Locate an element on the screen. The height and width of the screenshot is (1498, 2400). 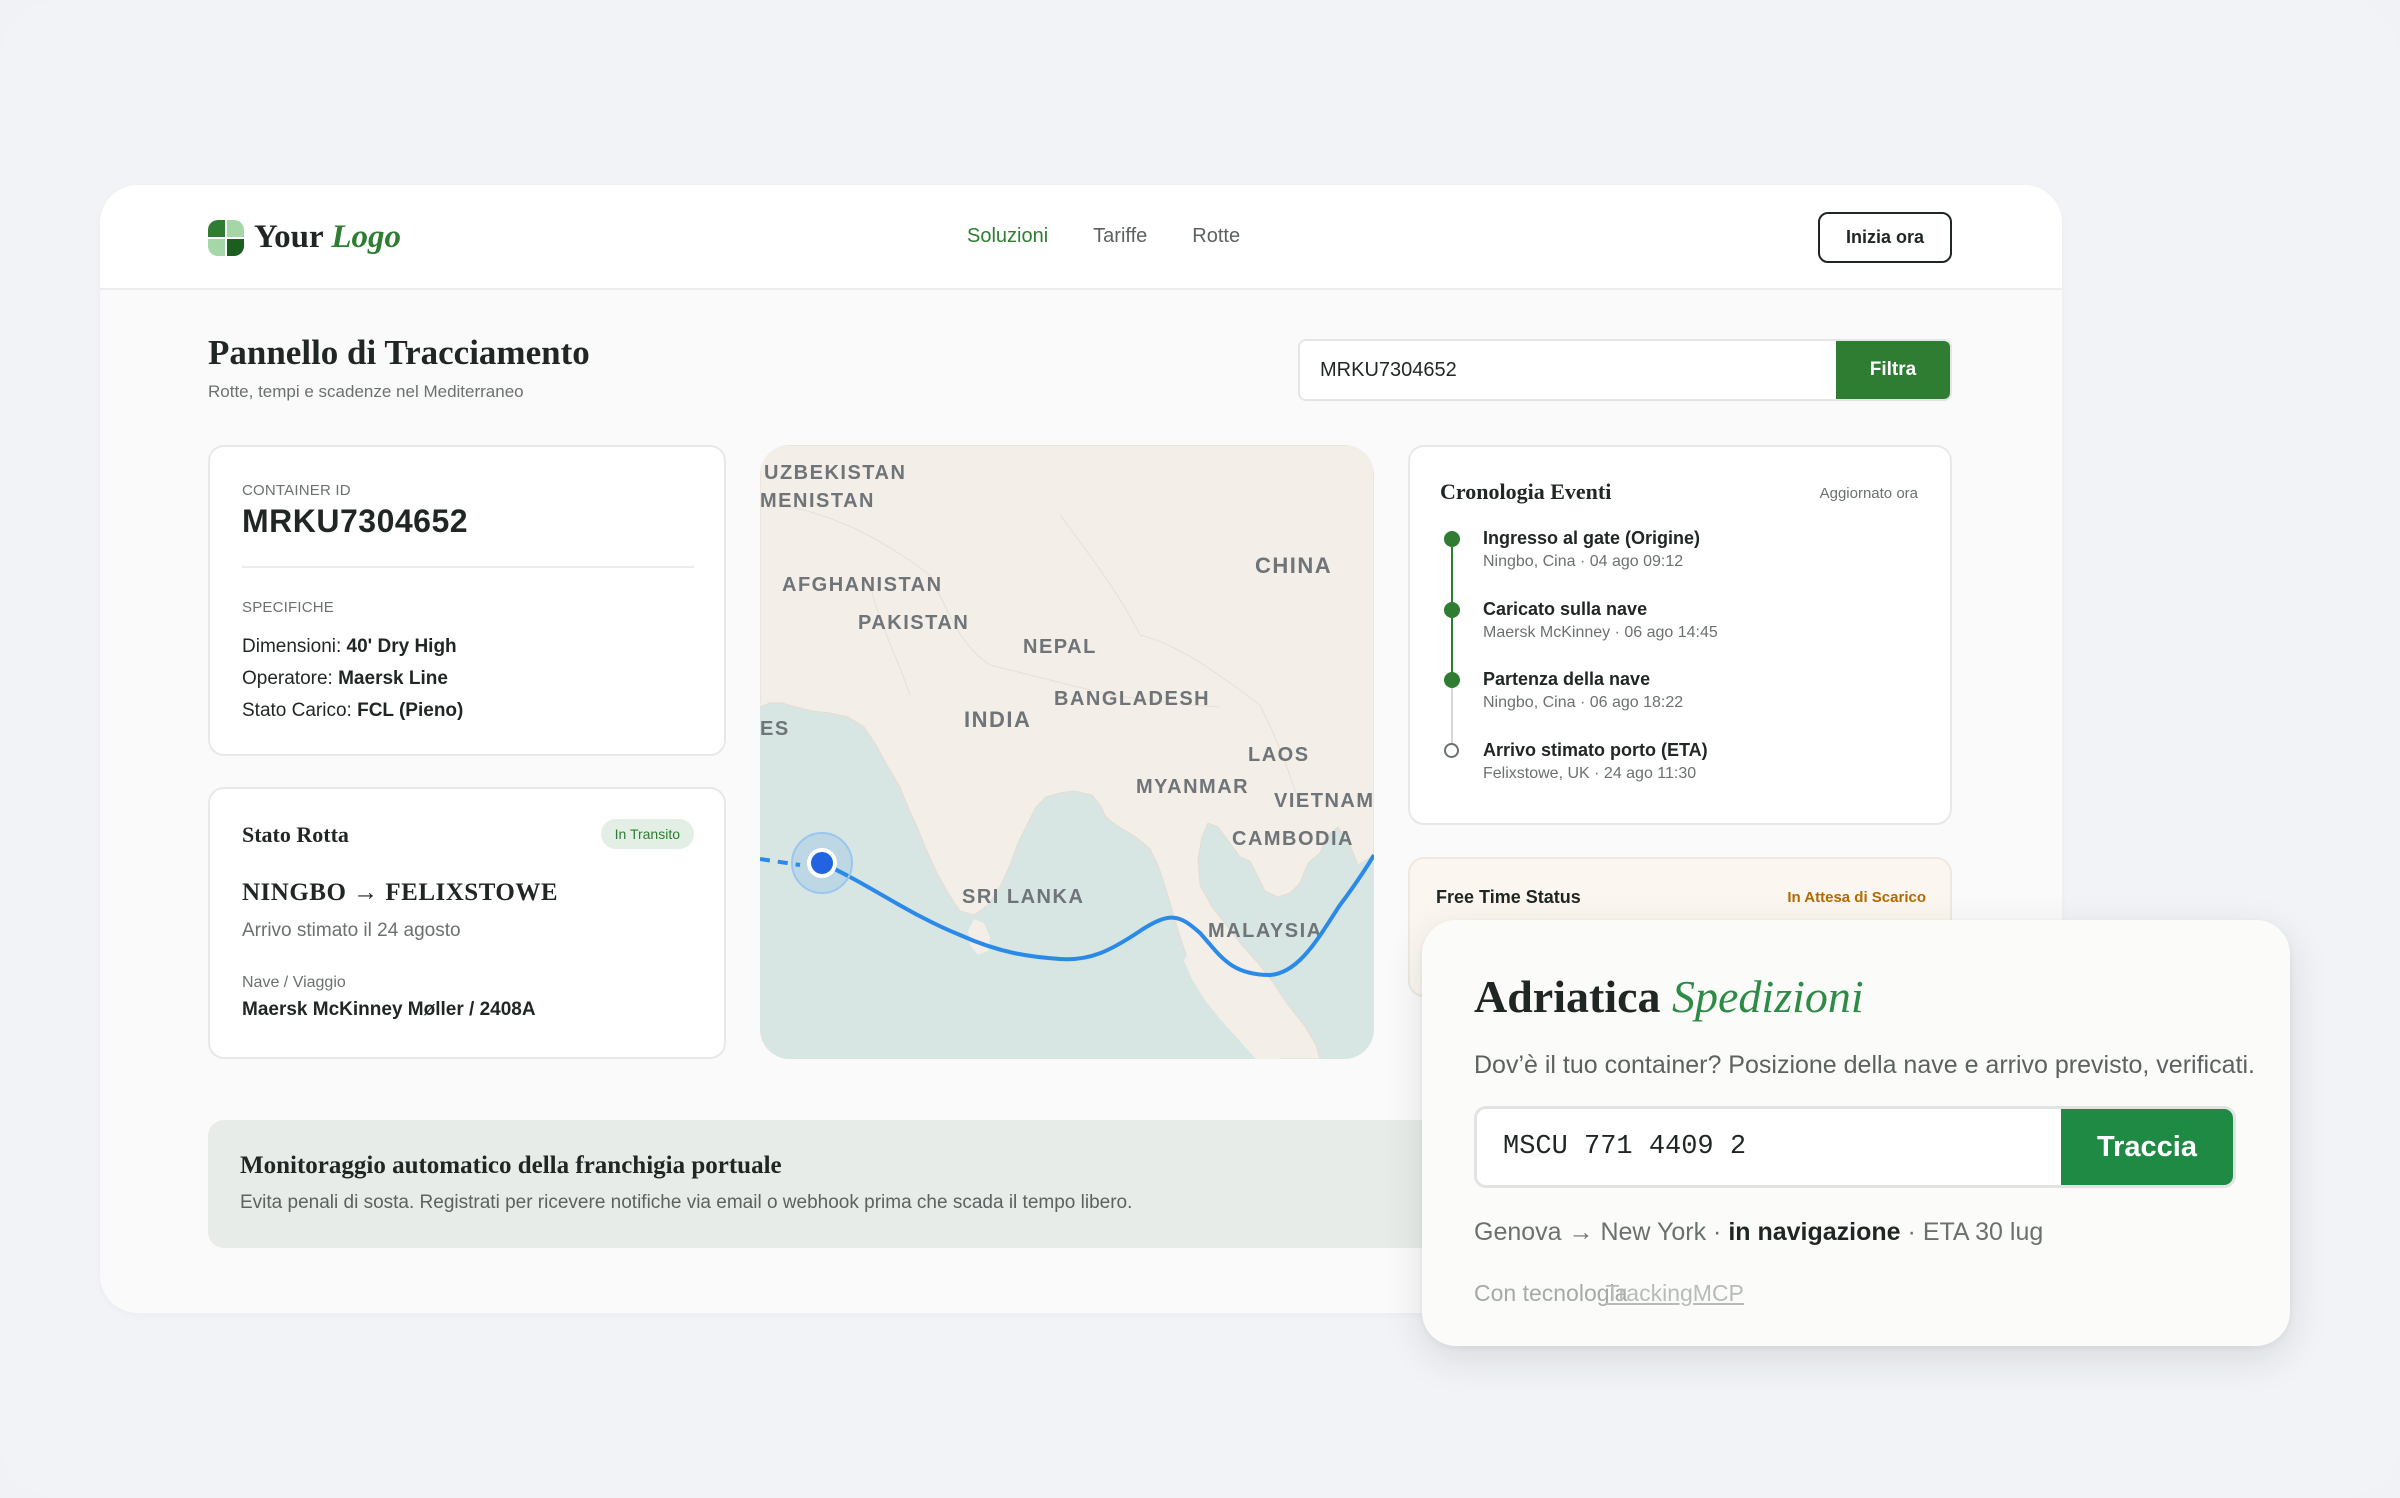
nav-item-soluzioni: Soluzioni is located at coordinates (1007, 236).